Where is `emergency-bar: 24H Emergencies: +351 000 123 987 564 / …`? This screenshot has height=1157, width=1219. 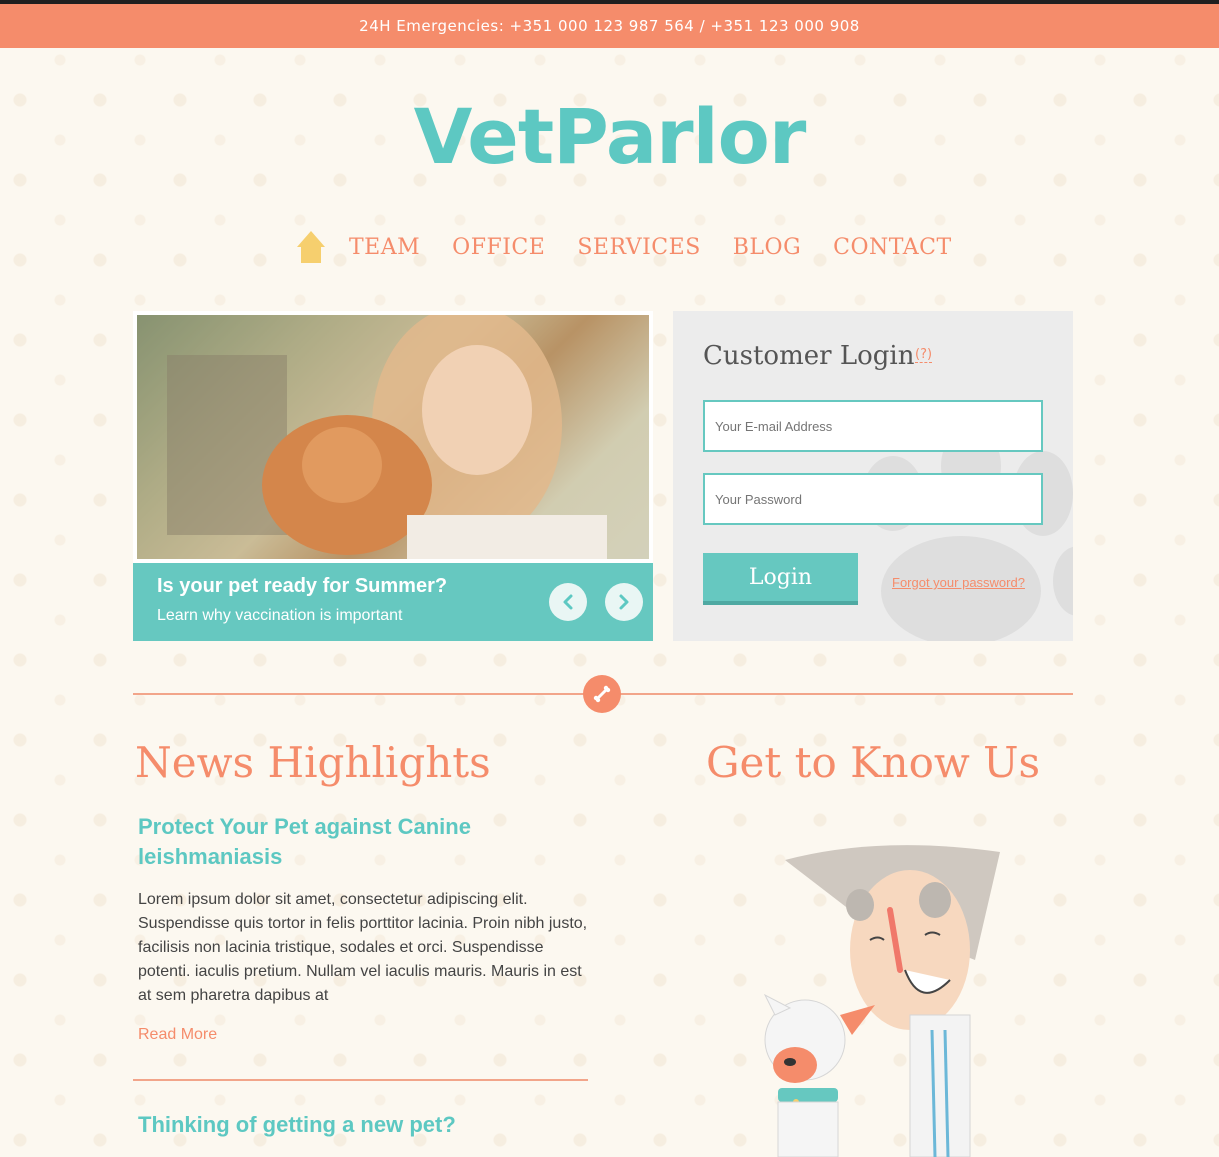
emergency-bar: 24H Emergencies: +351 000 123 987 564 / … is located at coordinates (609, 26).